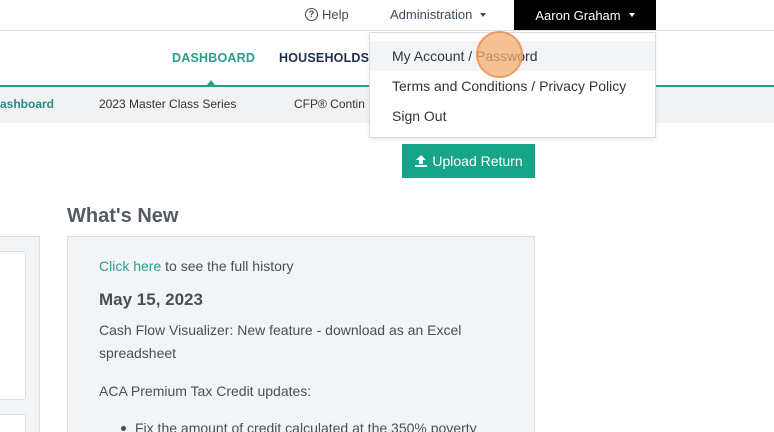 Image resolution: width=774 pixels, height=432 pixels. Describe the element at coordinates (167, 104) in the screenshot. I see `subnav-master-class: 2023 Master Class Series` at that location.